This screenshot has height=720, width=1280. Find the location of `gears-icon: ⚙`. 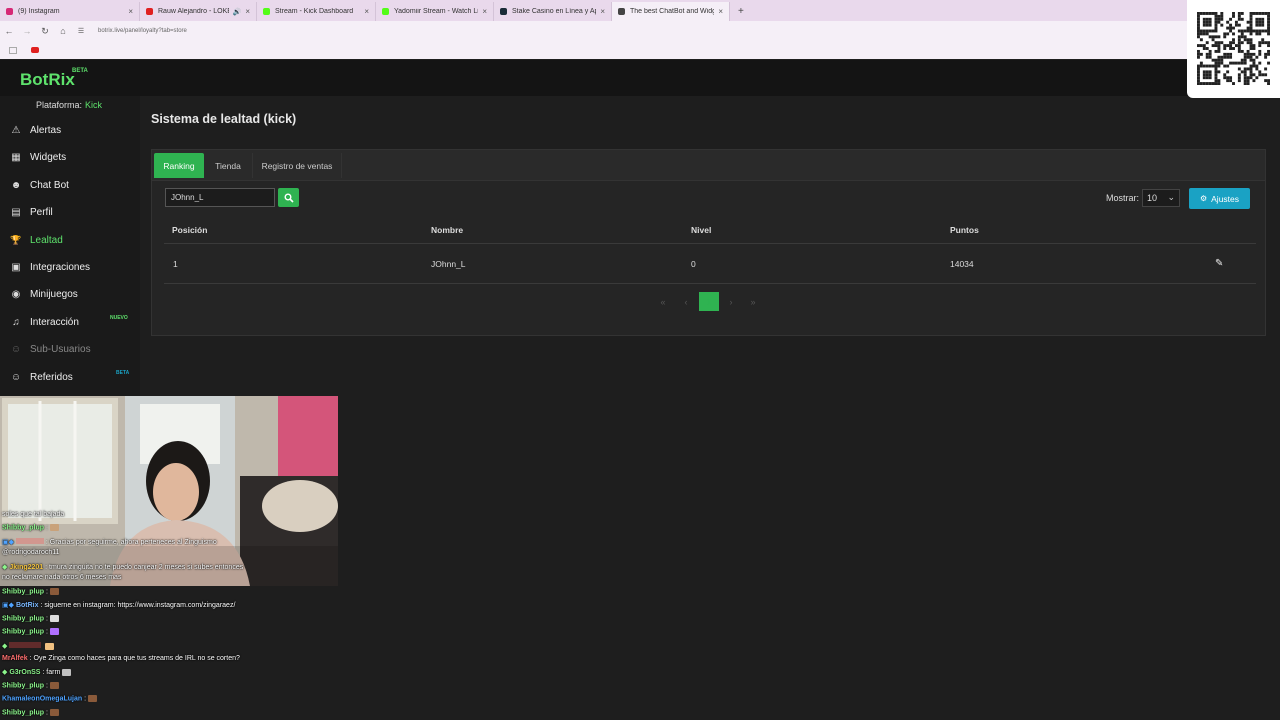

gears-icon: ⚙ is located at coordinates (1203, 198).